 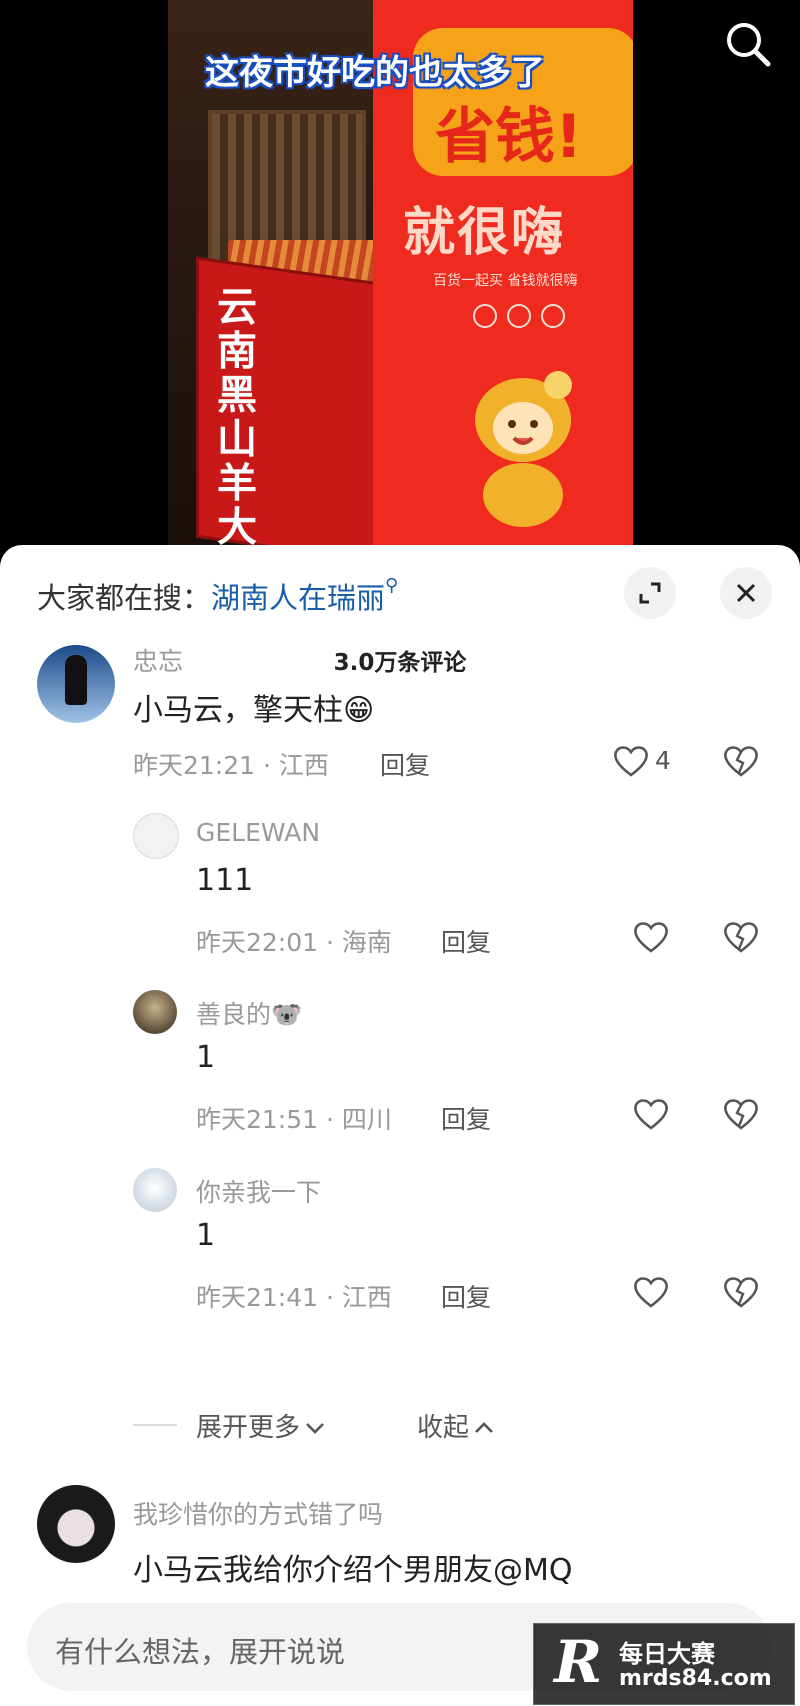 I want to click on reply-username: 善良的🐨, so click(x=249, y=1013).